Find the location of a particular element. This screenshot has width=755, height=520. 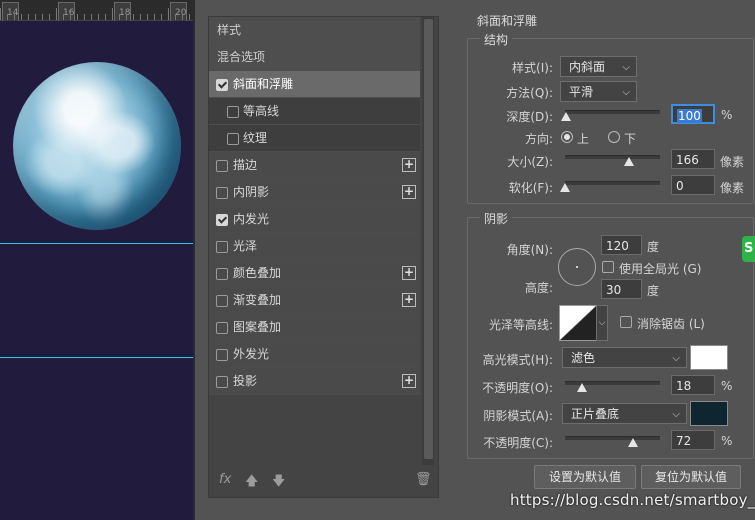

size-slider-thumb is located at coordinates (628, 161).